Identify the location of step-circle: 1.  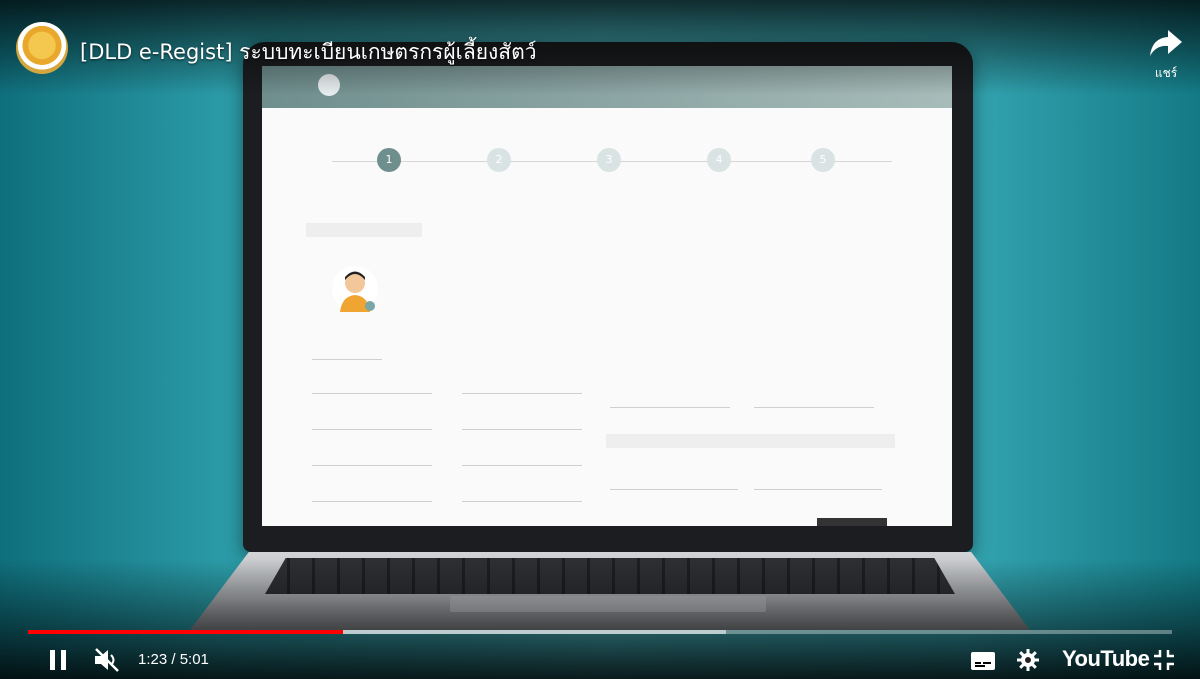
(389, 160).